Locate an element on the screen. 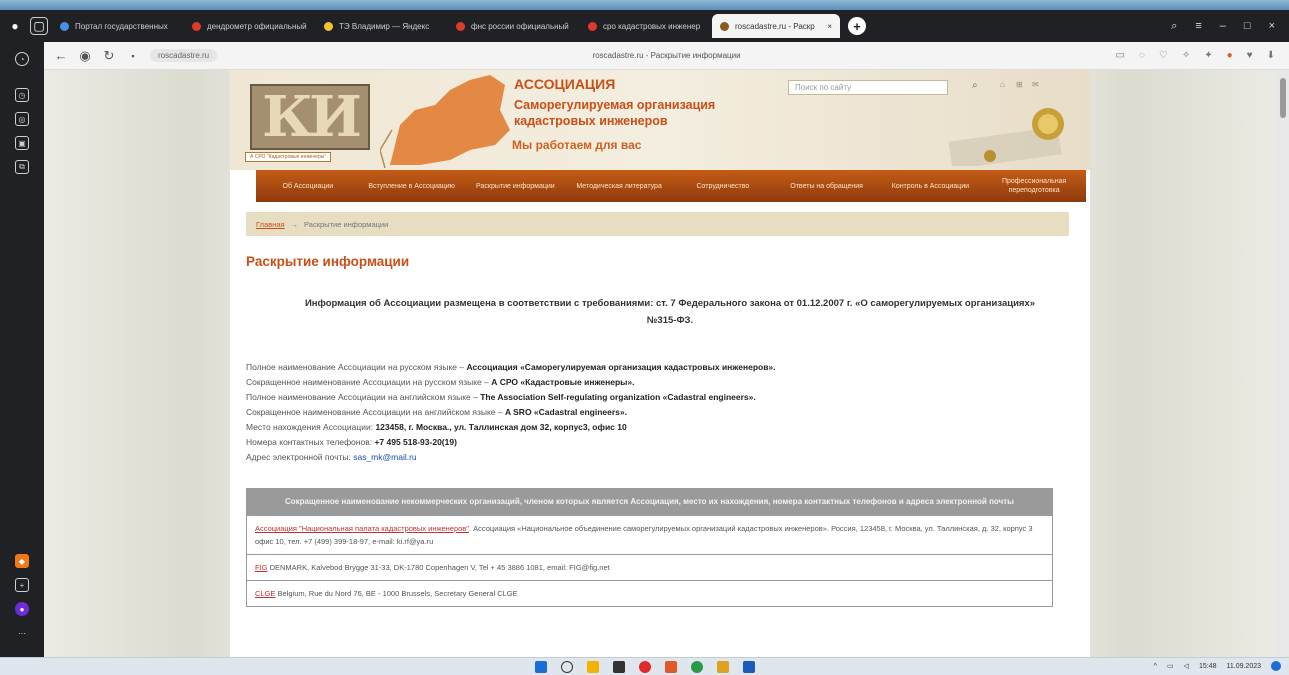 Image resolution: width=1289 pixels, height=675 pixels. email-link: sas_mk@mail.ru is located at coordinates (384, 457).